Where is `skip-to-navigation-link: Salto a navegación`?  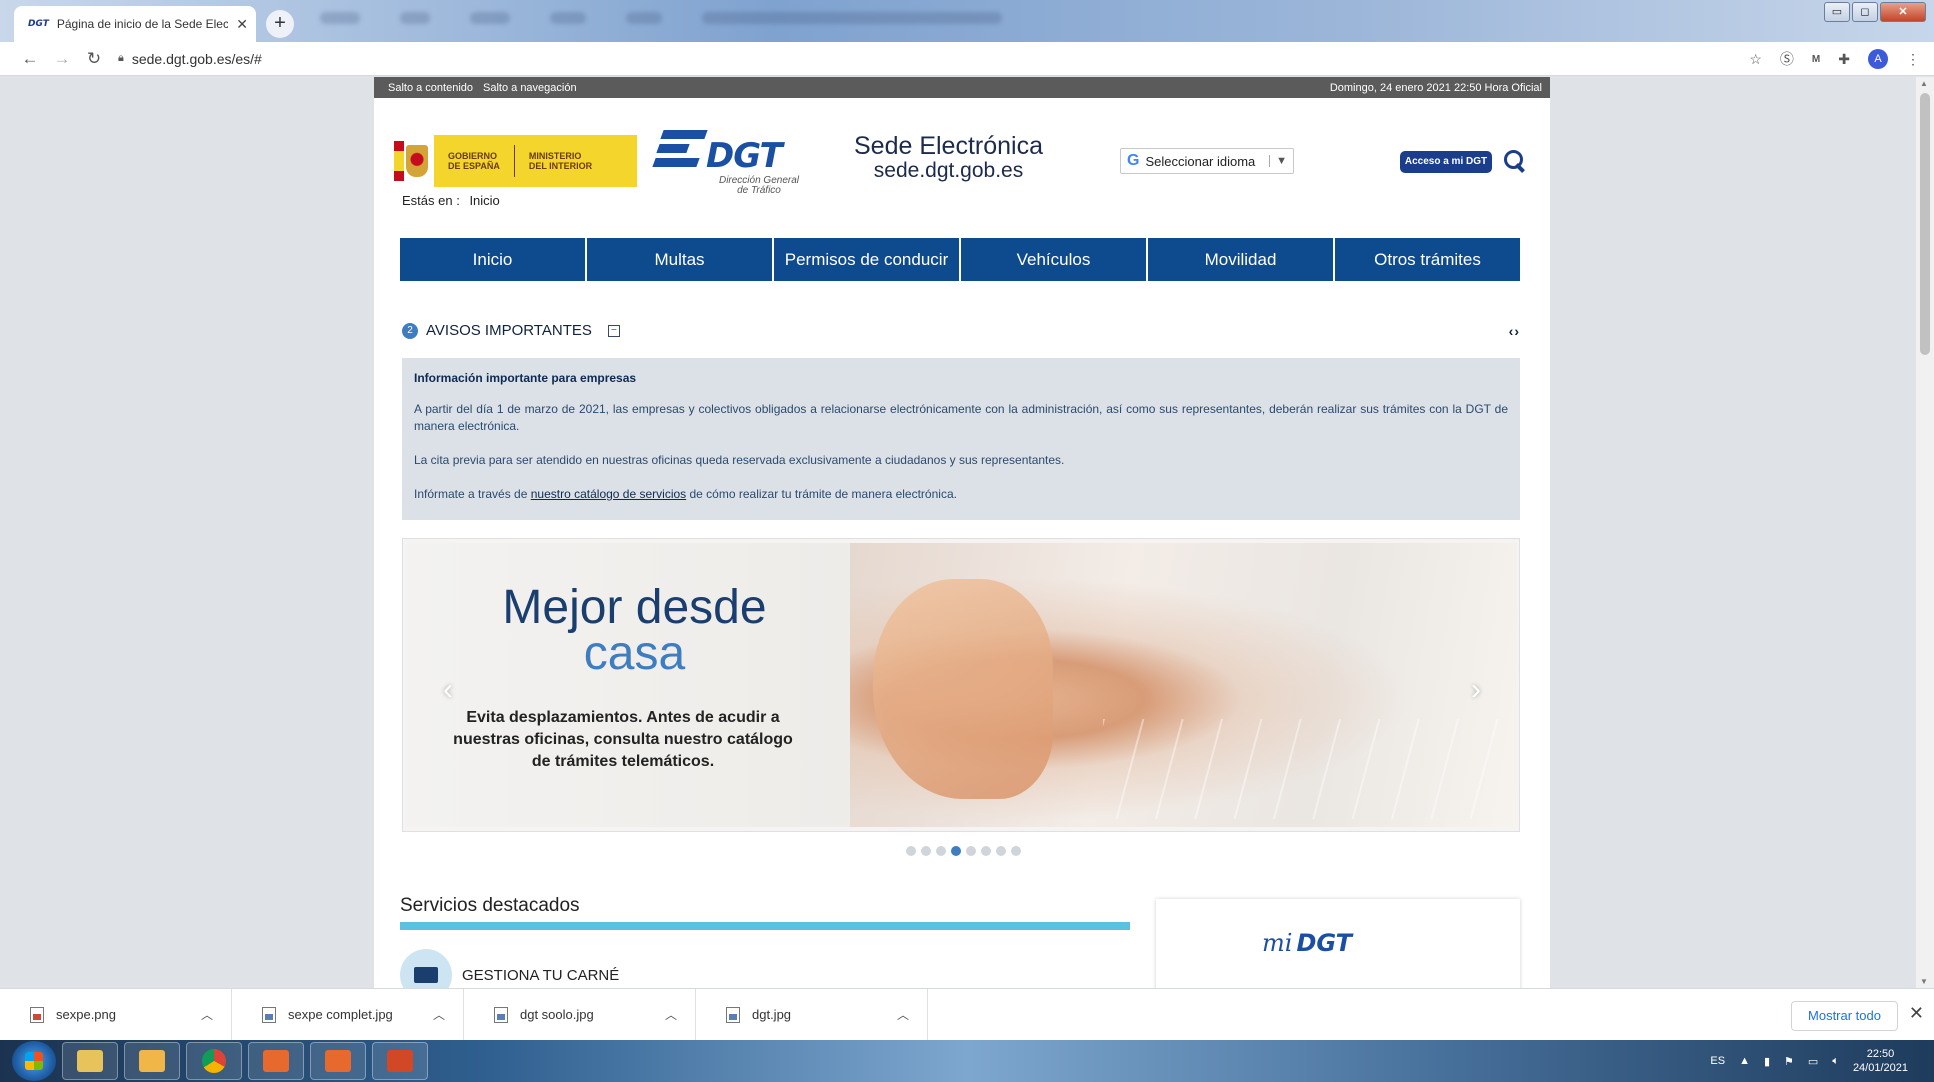 skip-to-navigation-link: Salto a navegación is located at coordinates (530, 88).